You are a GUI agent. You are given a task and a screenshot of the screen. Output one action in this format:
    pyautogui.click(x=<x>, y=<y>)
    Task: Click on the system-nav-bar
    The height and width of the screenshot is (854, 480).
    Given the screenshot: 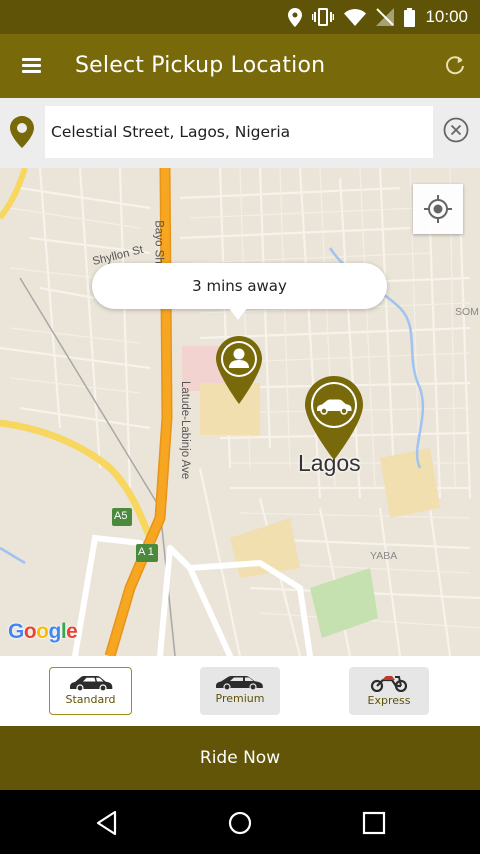 What is the action you would take?
    pyautogui.click(x=240, y=822)
    